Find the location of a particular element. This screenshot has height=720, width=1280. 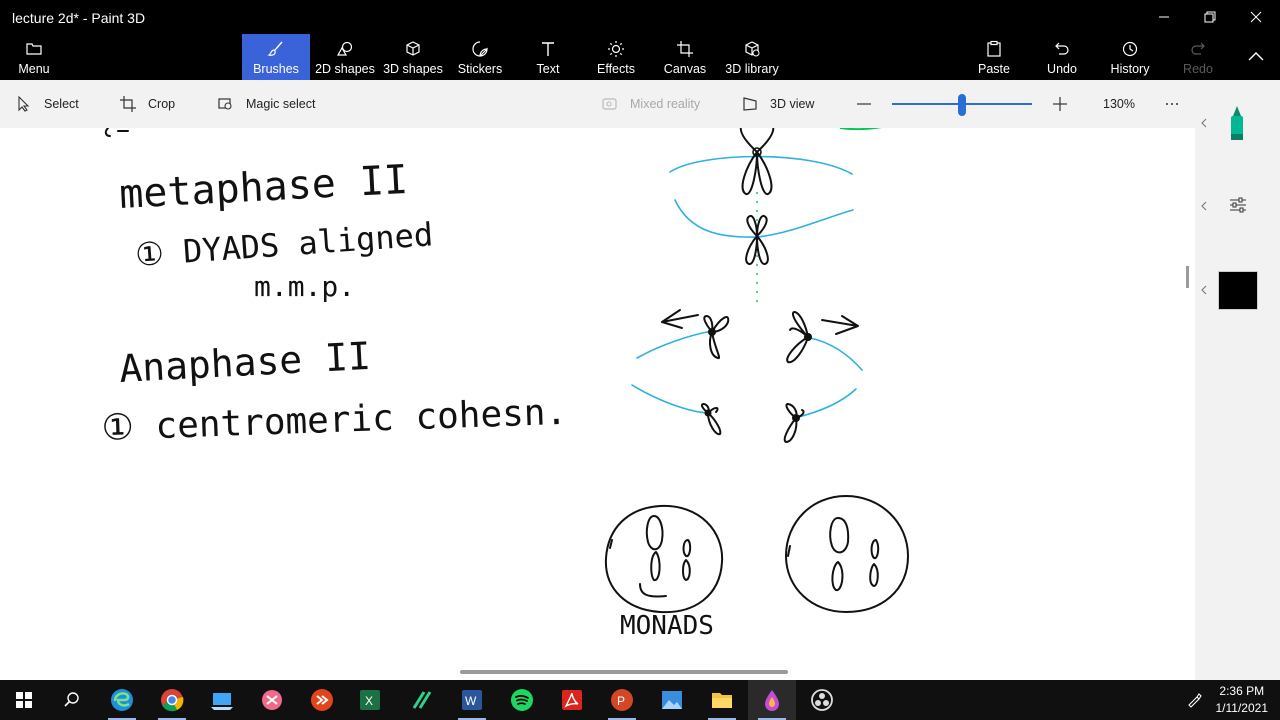

select-button: Select is located at coordinates (47, 104).